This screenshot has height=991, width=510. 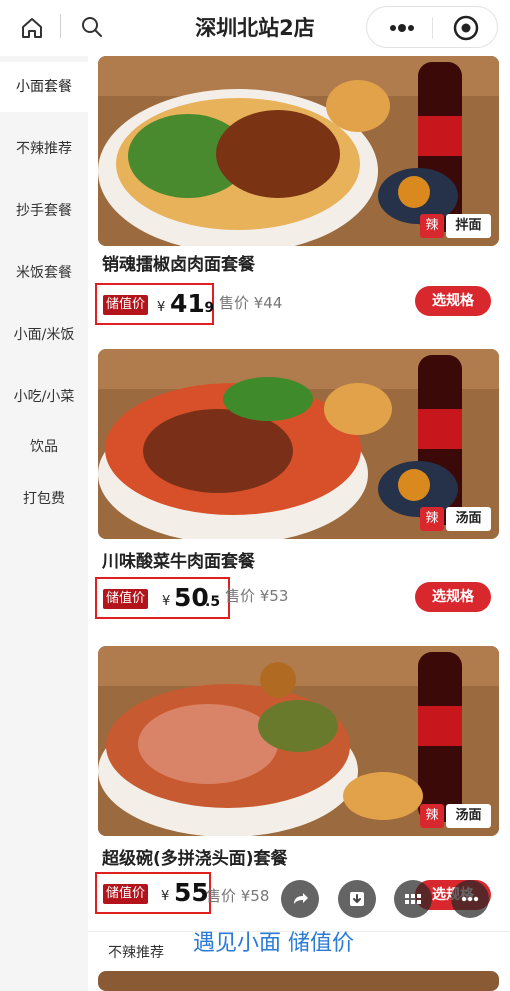 What do you see at coordinates (44, 273) in the screenshot?
I see `sidebar-item-rice-set: 米饭套餐` at bounding box center [44, 273].